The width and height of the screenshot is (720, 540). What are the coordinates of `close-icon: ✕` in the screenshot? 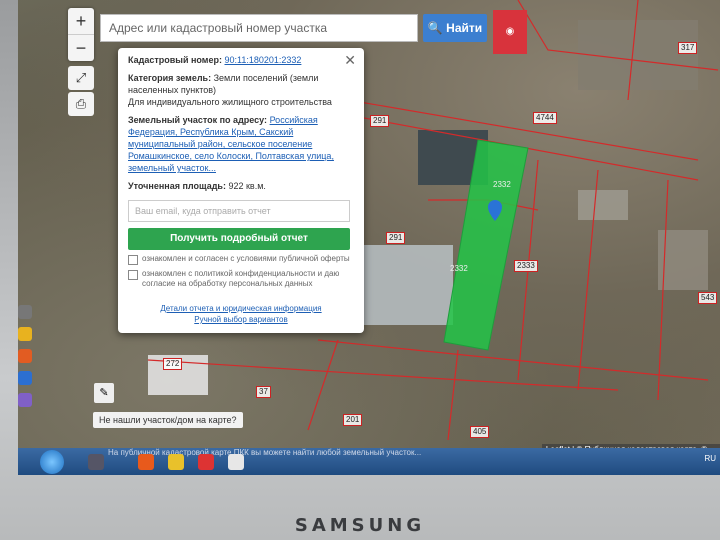 It's located at (350, 60).